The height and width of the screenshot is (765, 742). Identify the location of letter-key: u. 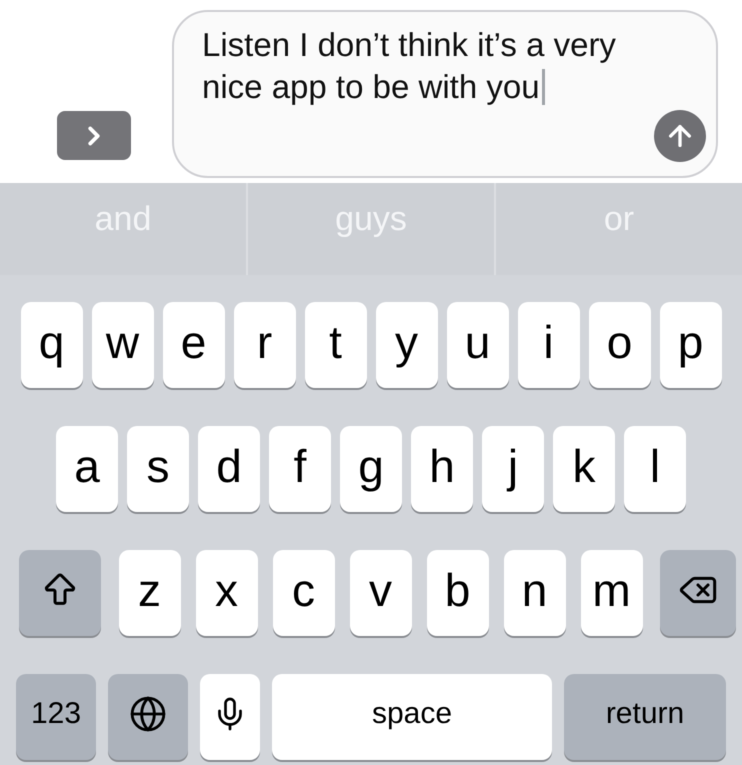
(477, 345).